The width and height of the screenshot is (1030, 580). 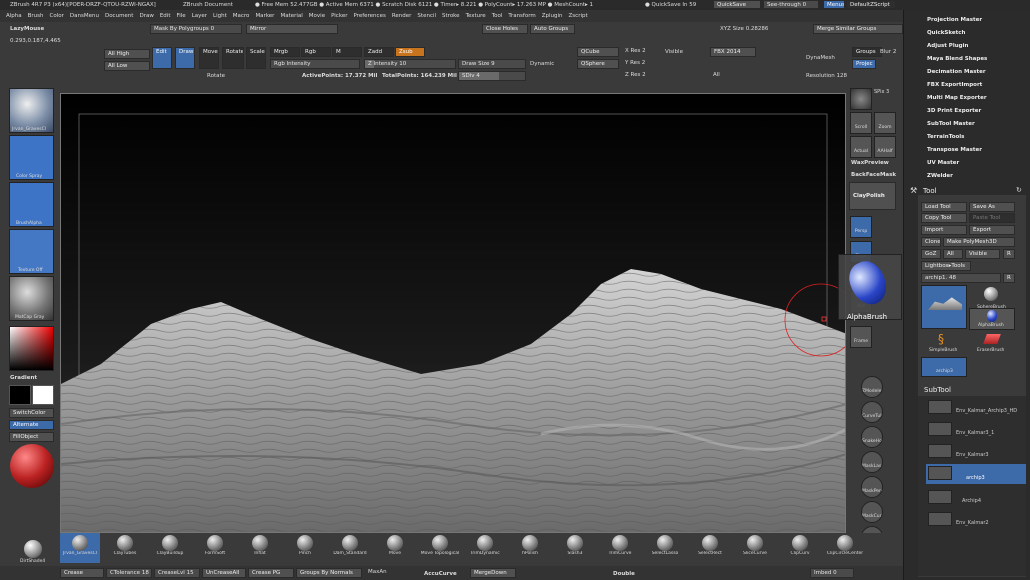 What do you see at coordinates (944, 230) in the screenshot?
I see `import-button: Import` at bounding box center [944, 230].